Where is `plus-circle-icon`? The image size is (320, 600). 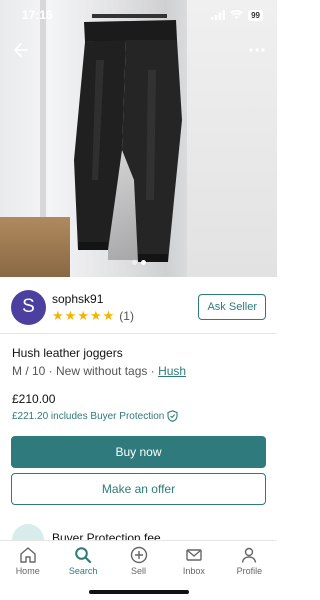 plus-circle-icon is located at coordinates (138, 555).